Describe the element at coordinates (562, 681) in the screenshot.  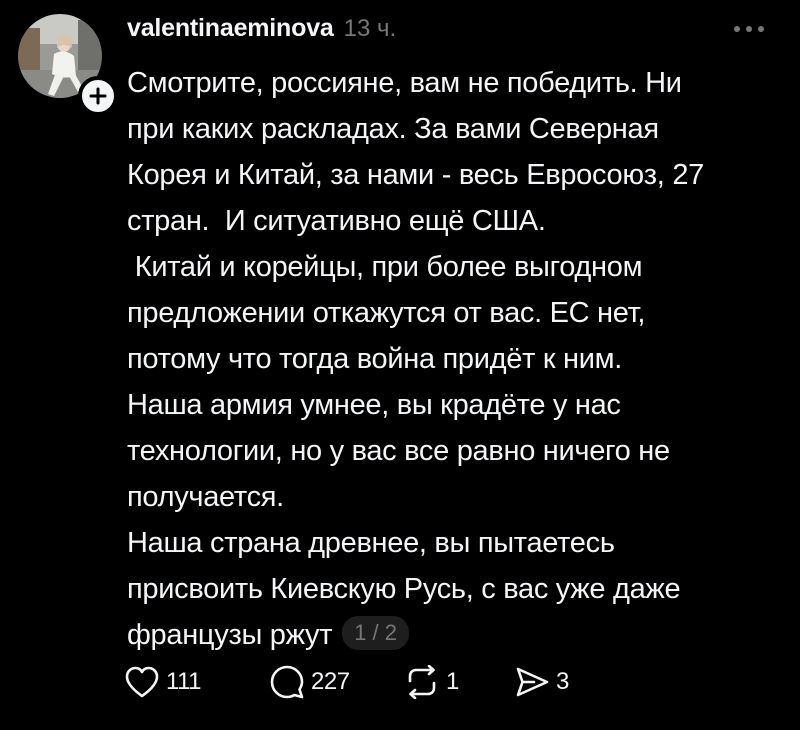
I see `share-count: 3` at that location.